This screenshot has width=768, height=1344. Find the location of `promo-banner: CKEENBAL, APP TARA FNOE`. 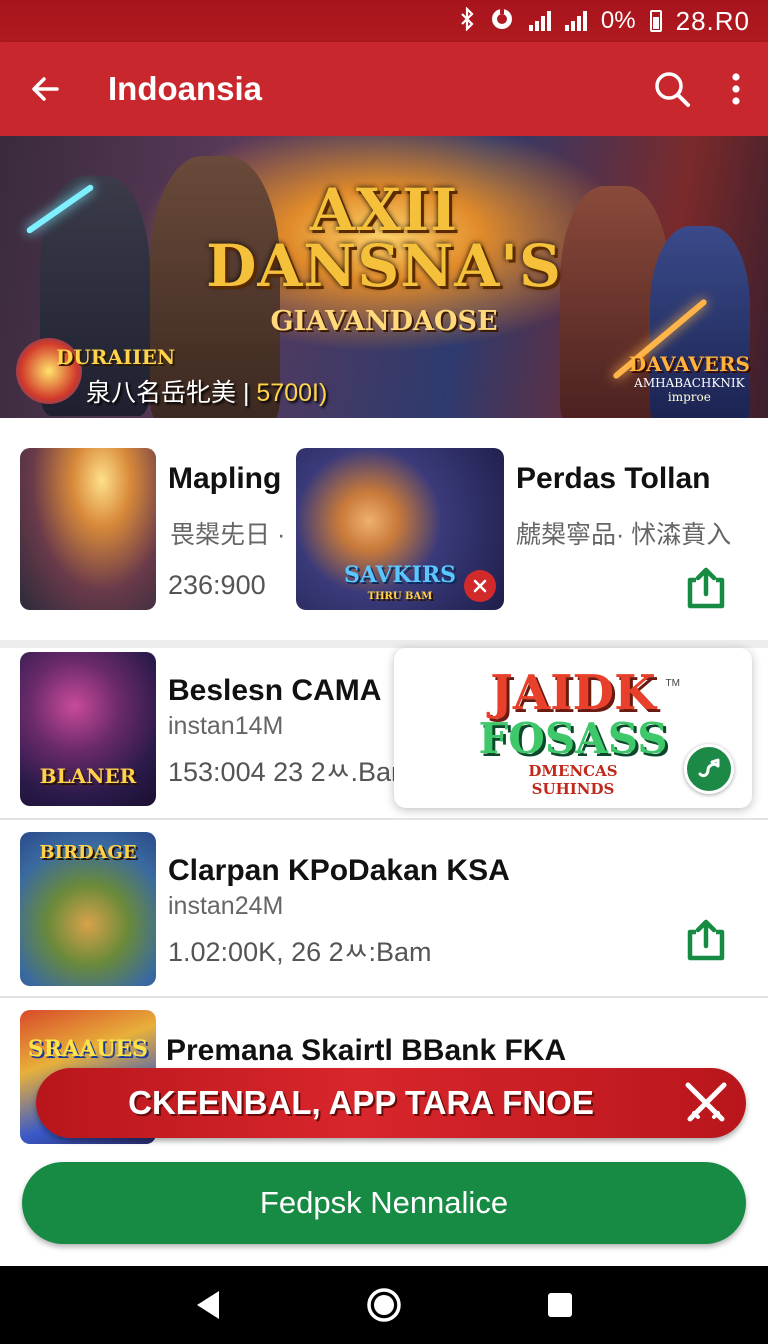

promo-banner: CKEENBAL, APP TARA FNOE is located at coordinates (391, 1103).